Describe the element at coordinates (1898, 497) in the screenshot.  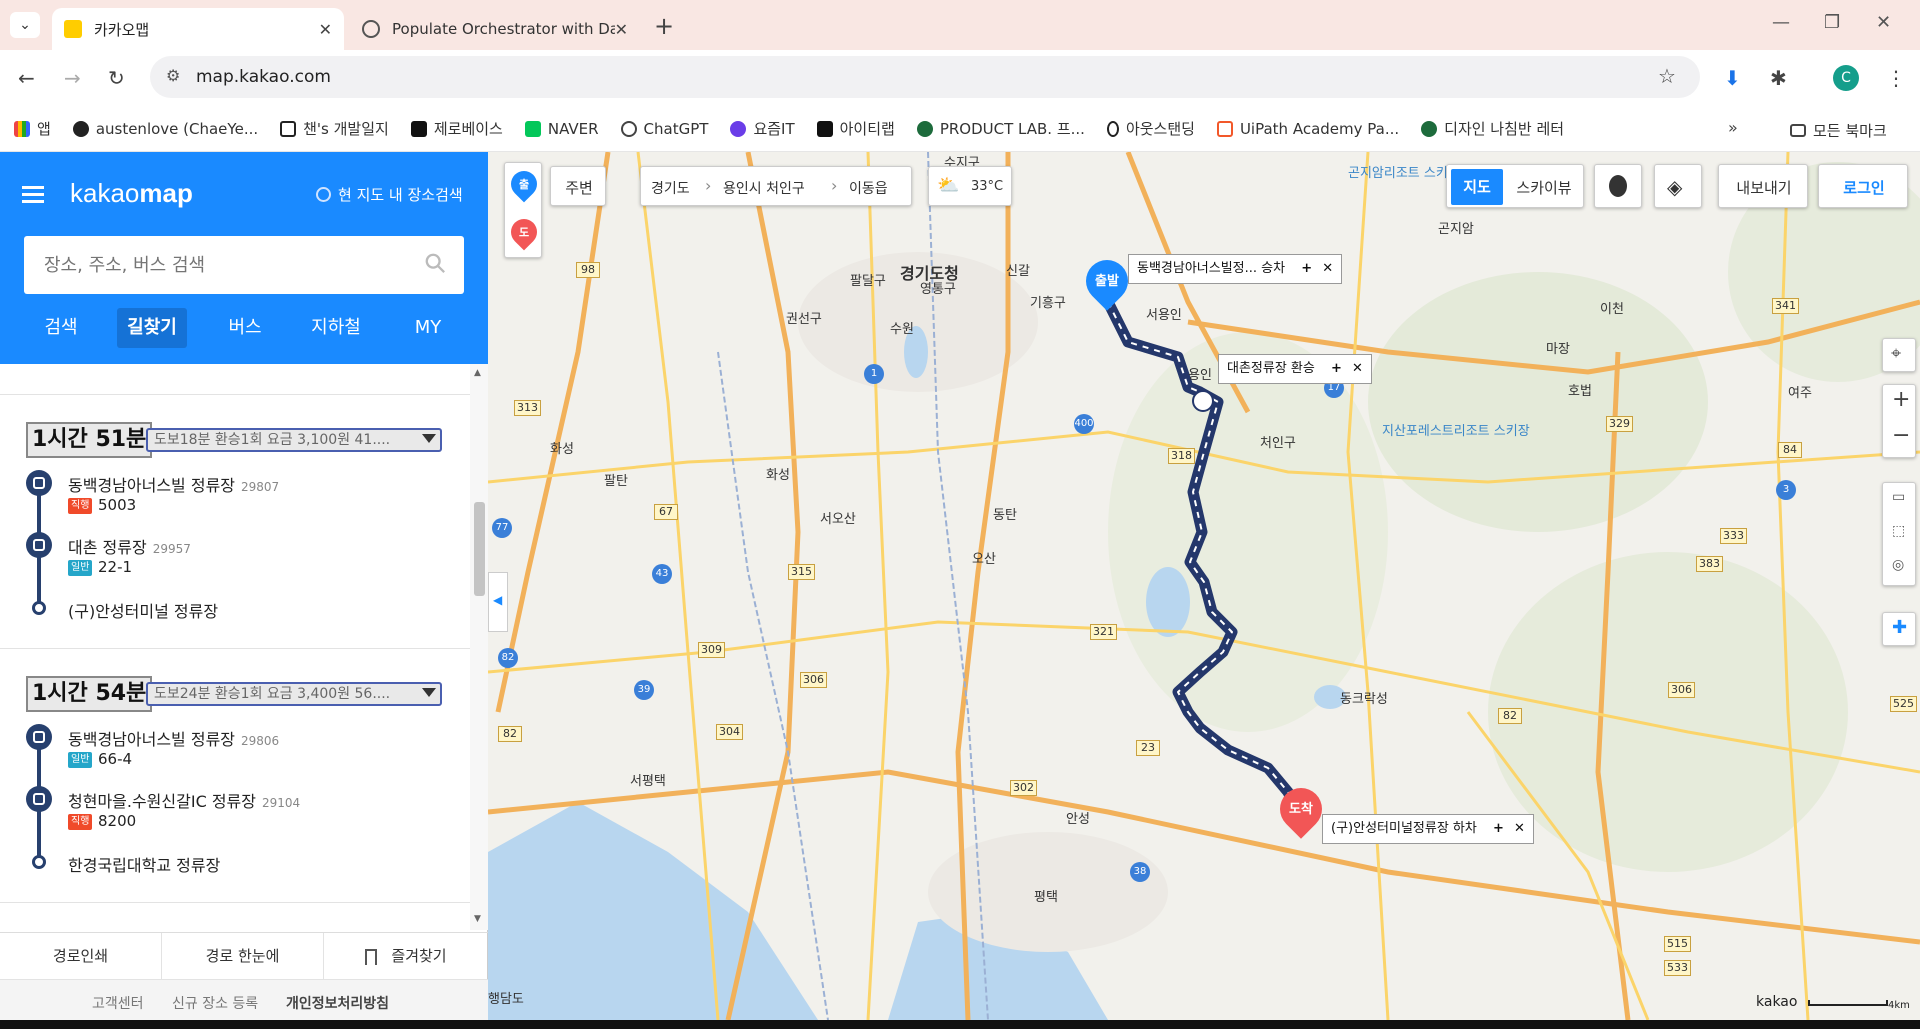
I see `ruler-icon: ▭` at that location.